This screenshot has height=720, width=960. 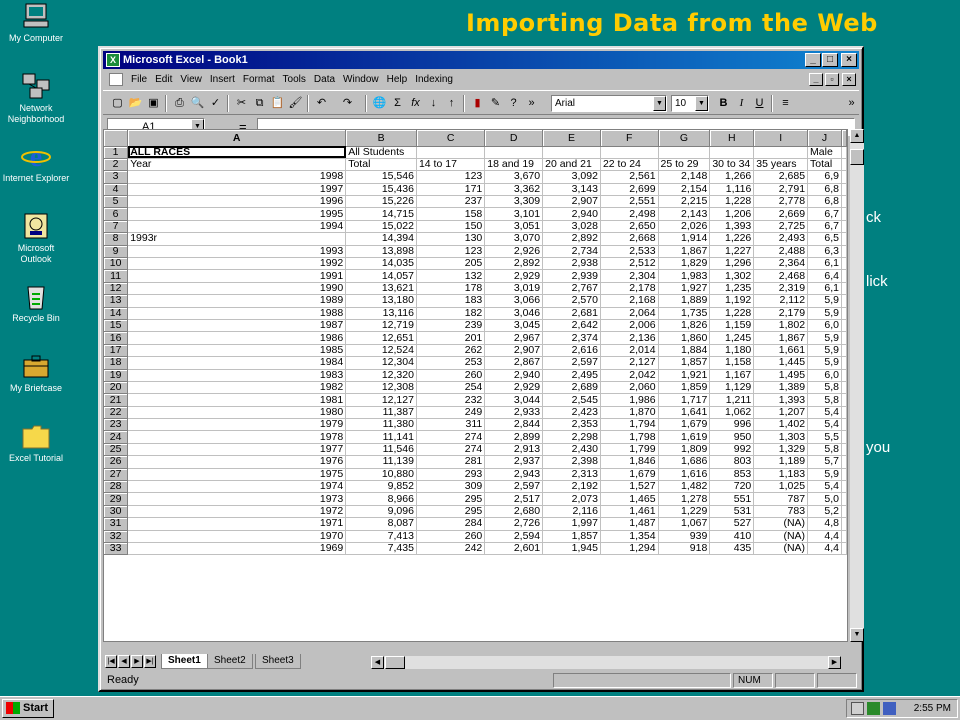 What do you see at coordinates (684, 537) in the screenshot?
I see `cell-g32: 939` at bounding box center [684, 537].